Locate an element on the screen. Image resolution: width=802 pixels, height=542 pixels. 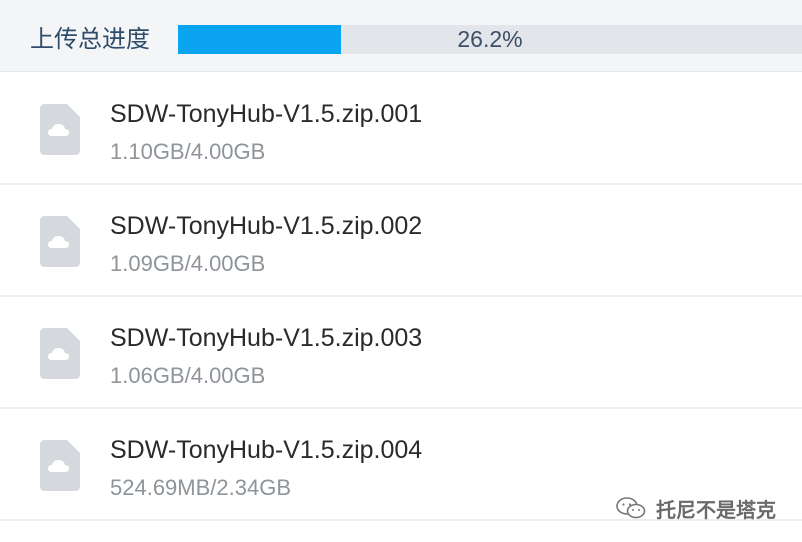
file-name: SDW-TonyHub-V1.5.zip.002 is located at coordinates (266, 226).